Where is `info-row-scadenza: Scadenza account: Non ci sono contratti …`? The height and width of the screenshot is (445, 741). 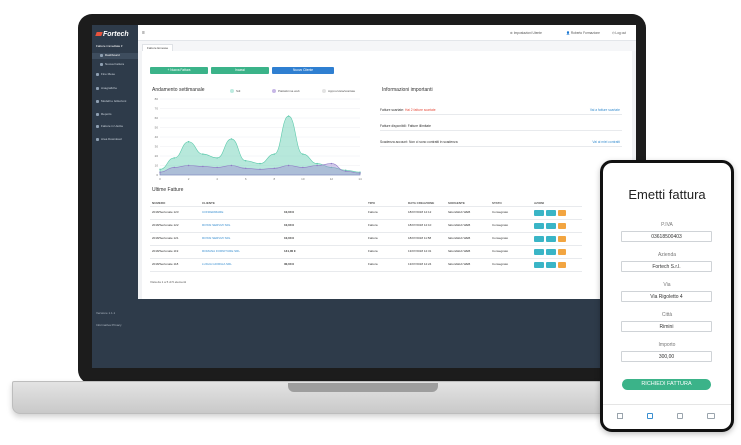 info-row-scadenza: Scadenza account: Non ci sono contratti … is located at coordinates (501, 142).